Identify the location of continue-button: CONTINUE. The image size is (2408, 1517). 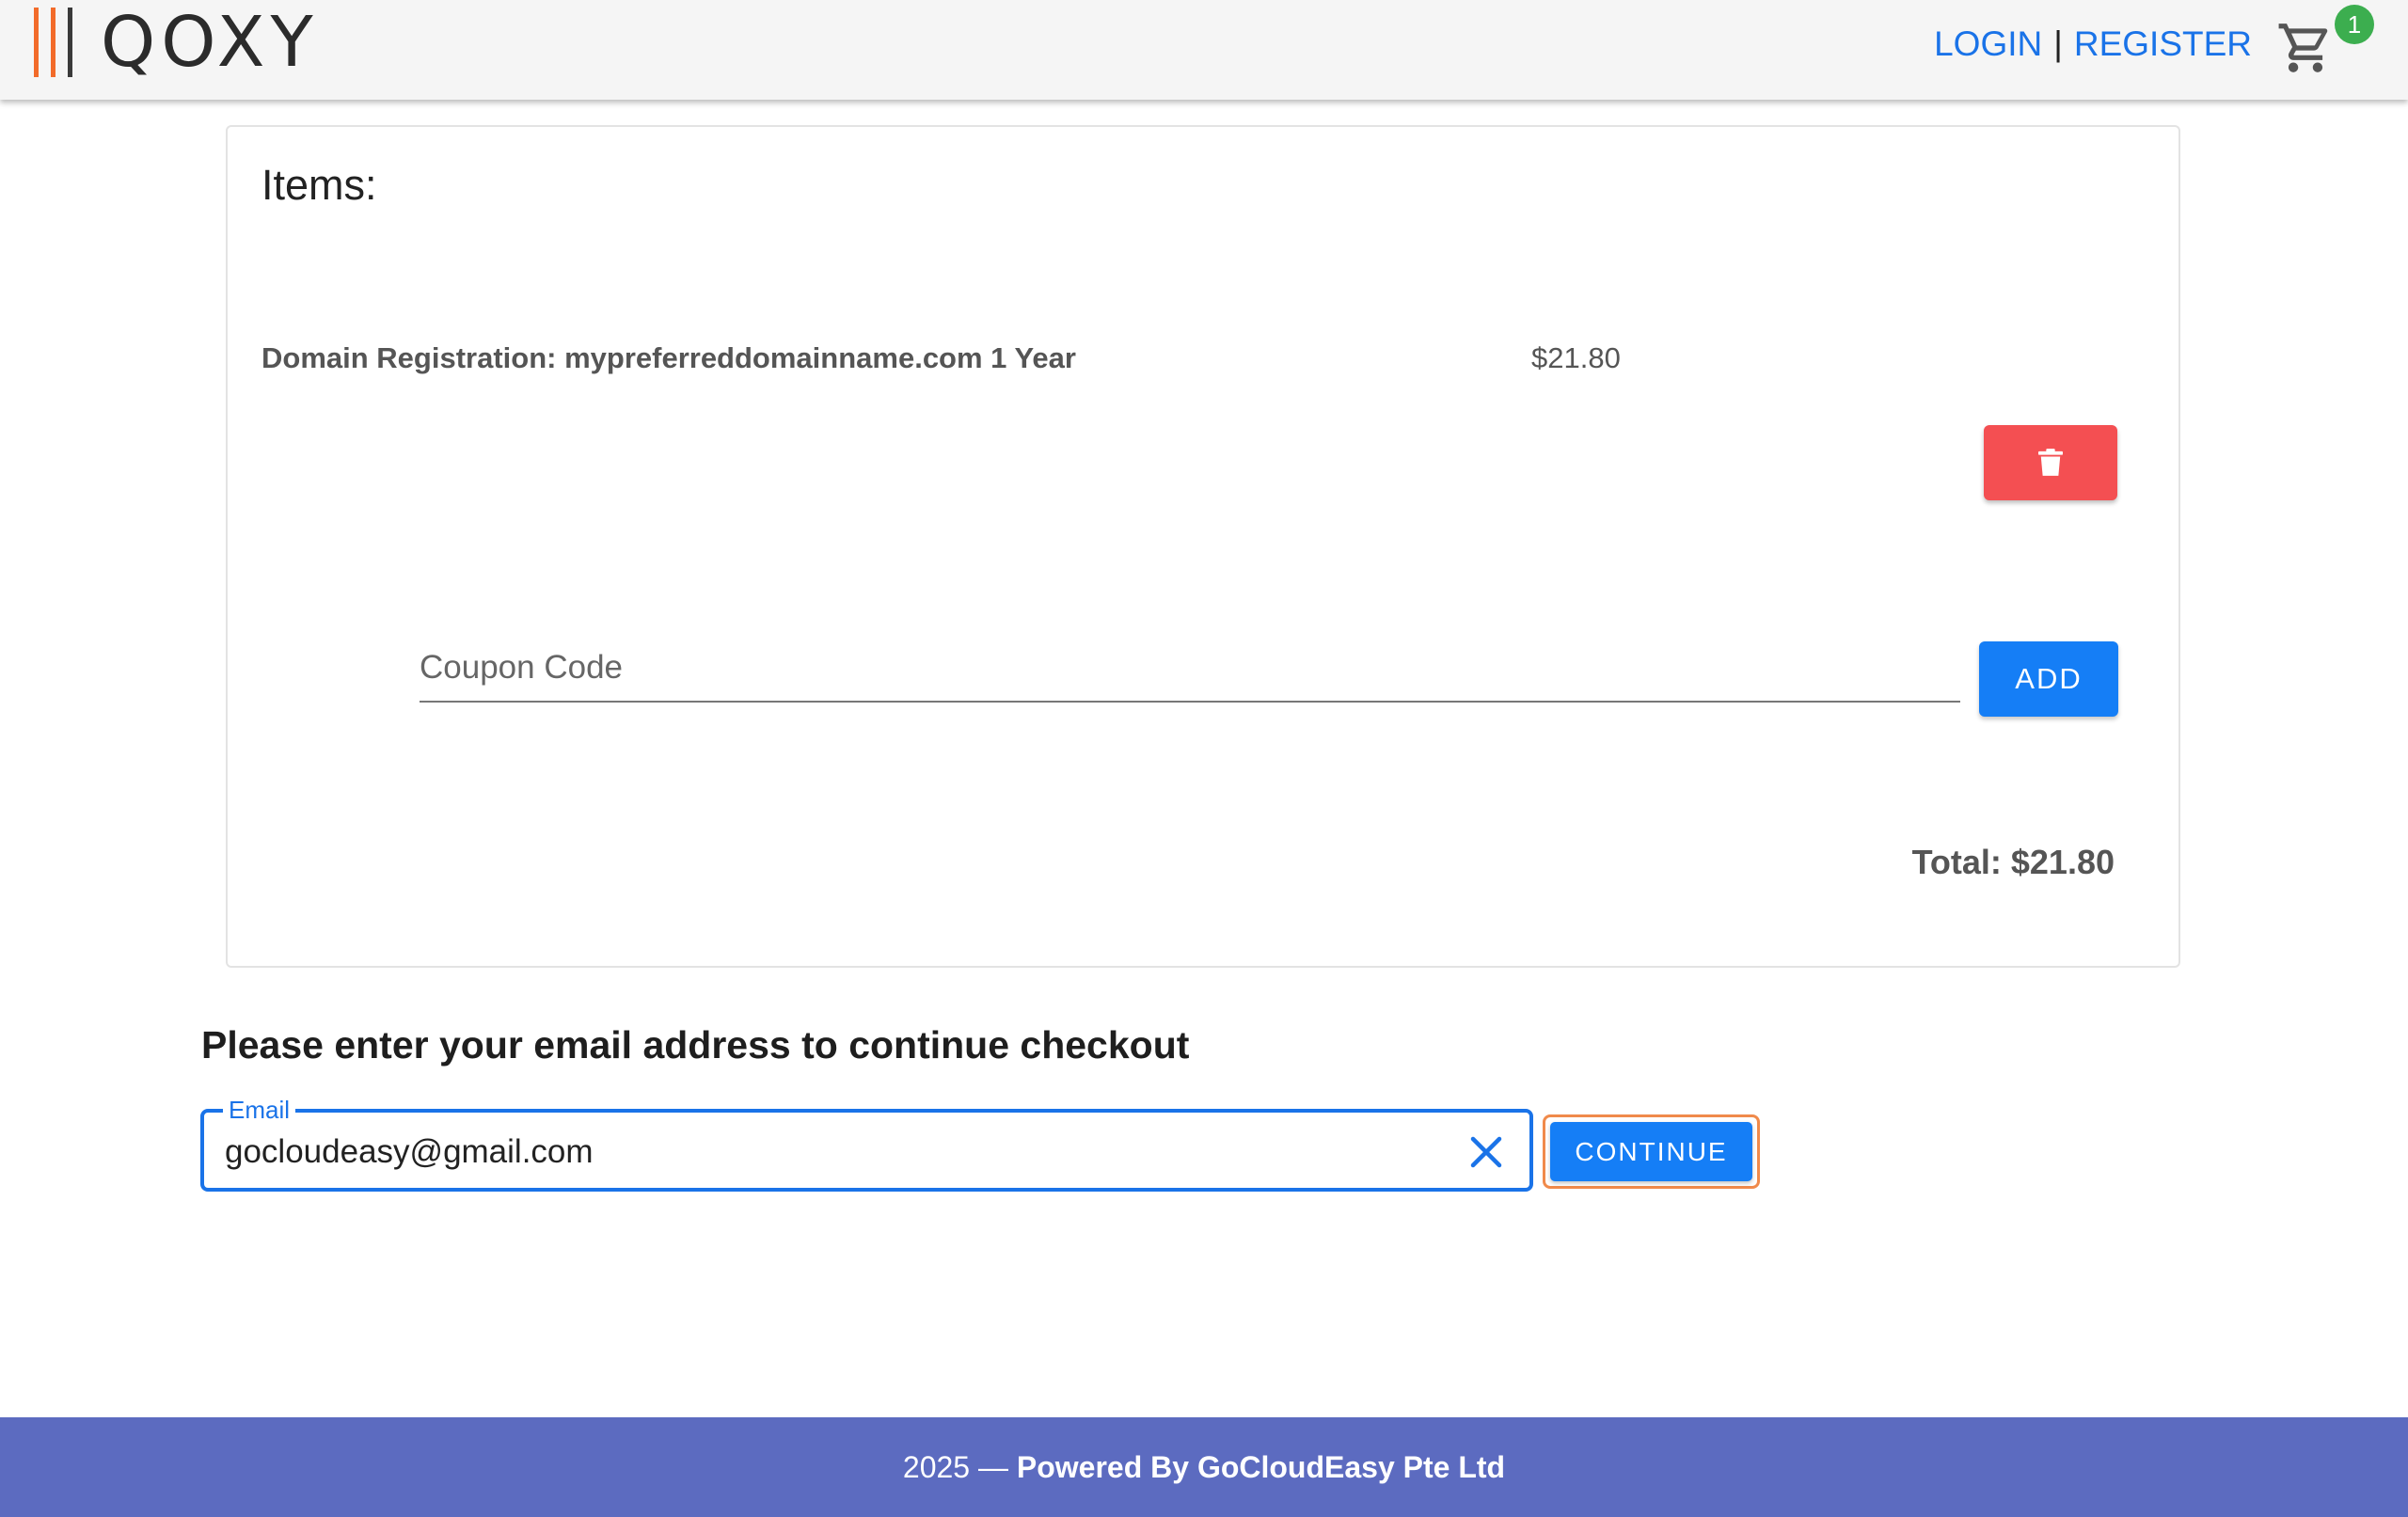
(1651, 1151).